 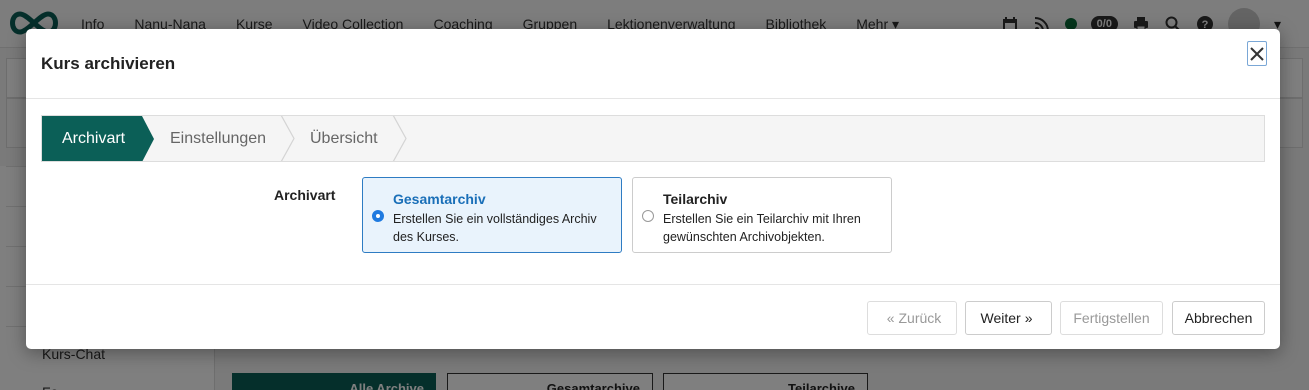 I want to click on next-button-label: Weiter, so click(x=1000, y=318).